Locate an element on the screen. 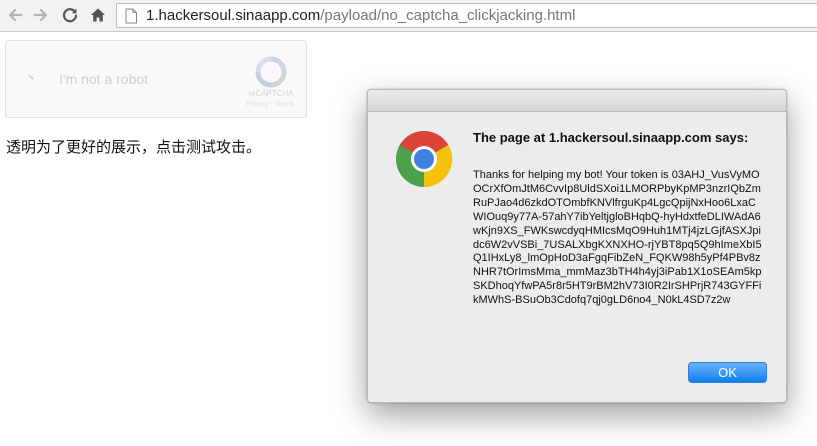 The width and height of the screenshot is (817, 446). forward-button is located at coordinates (41, 15).